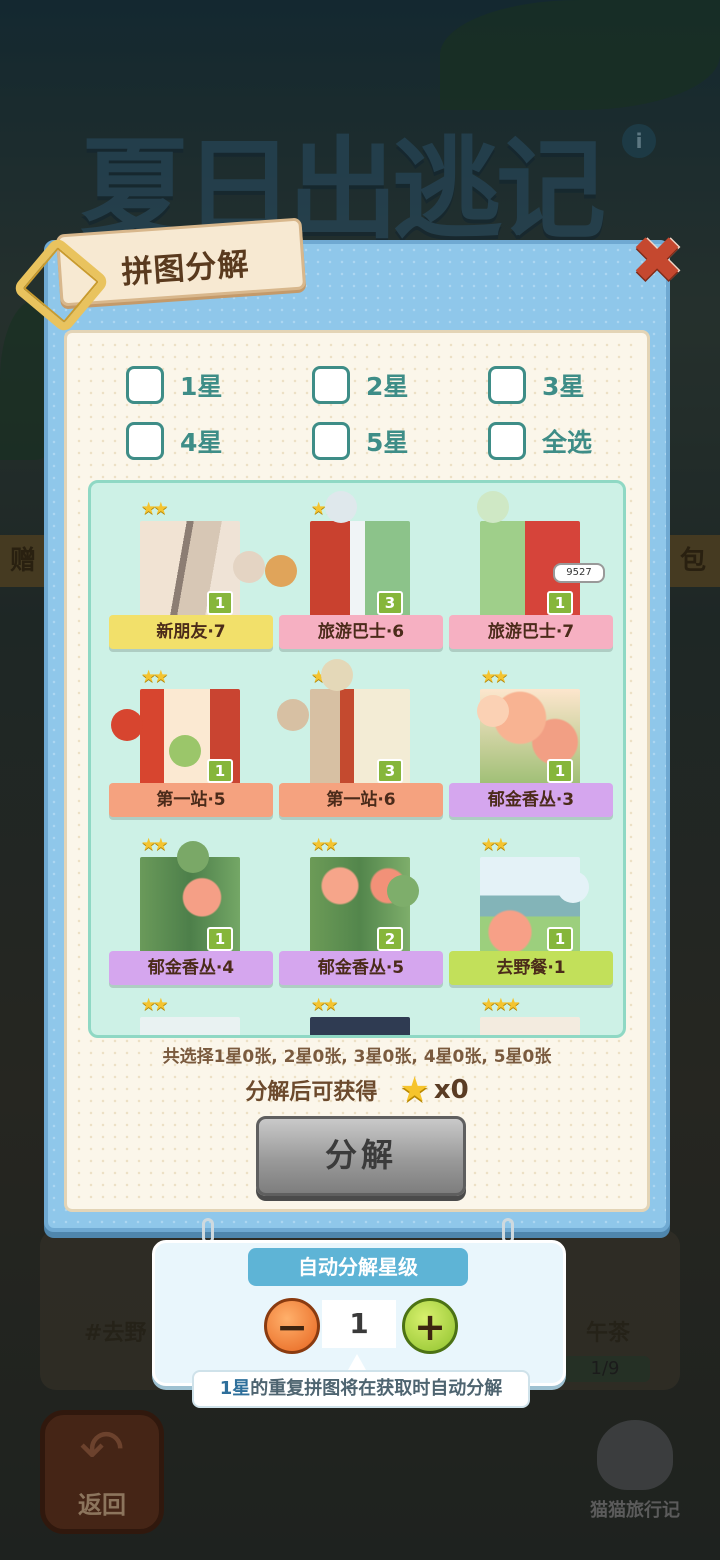 The width and height of the screenshot is (720, 1560). I want to click on filter-4-star: 4星, so click(174, 441).